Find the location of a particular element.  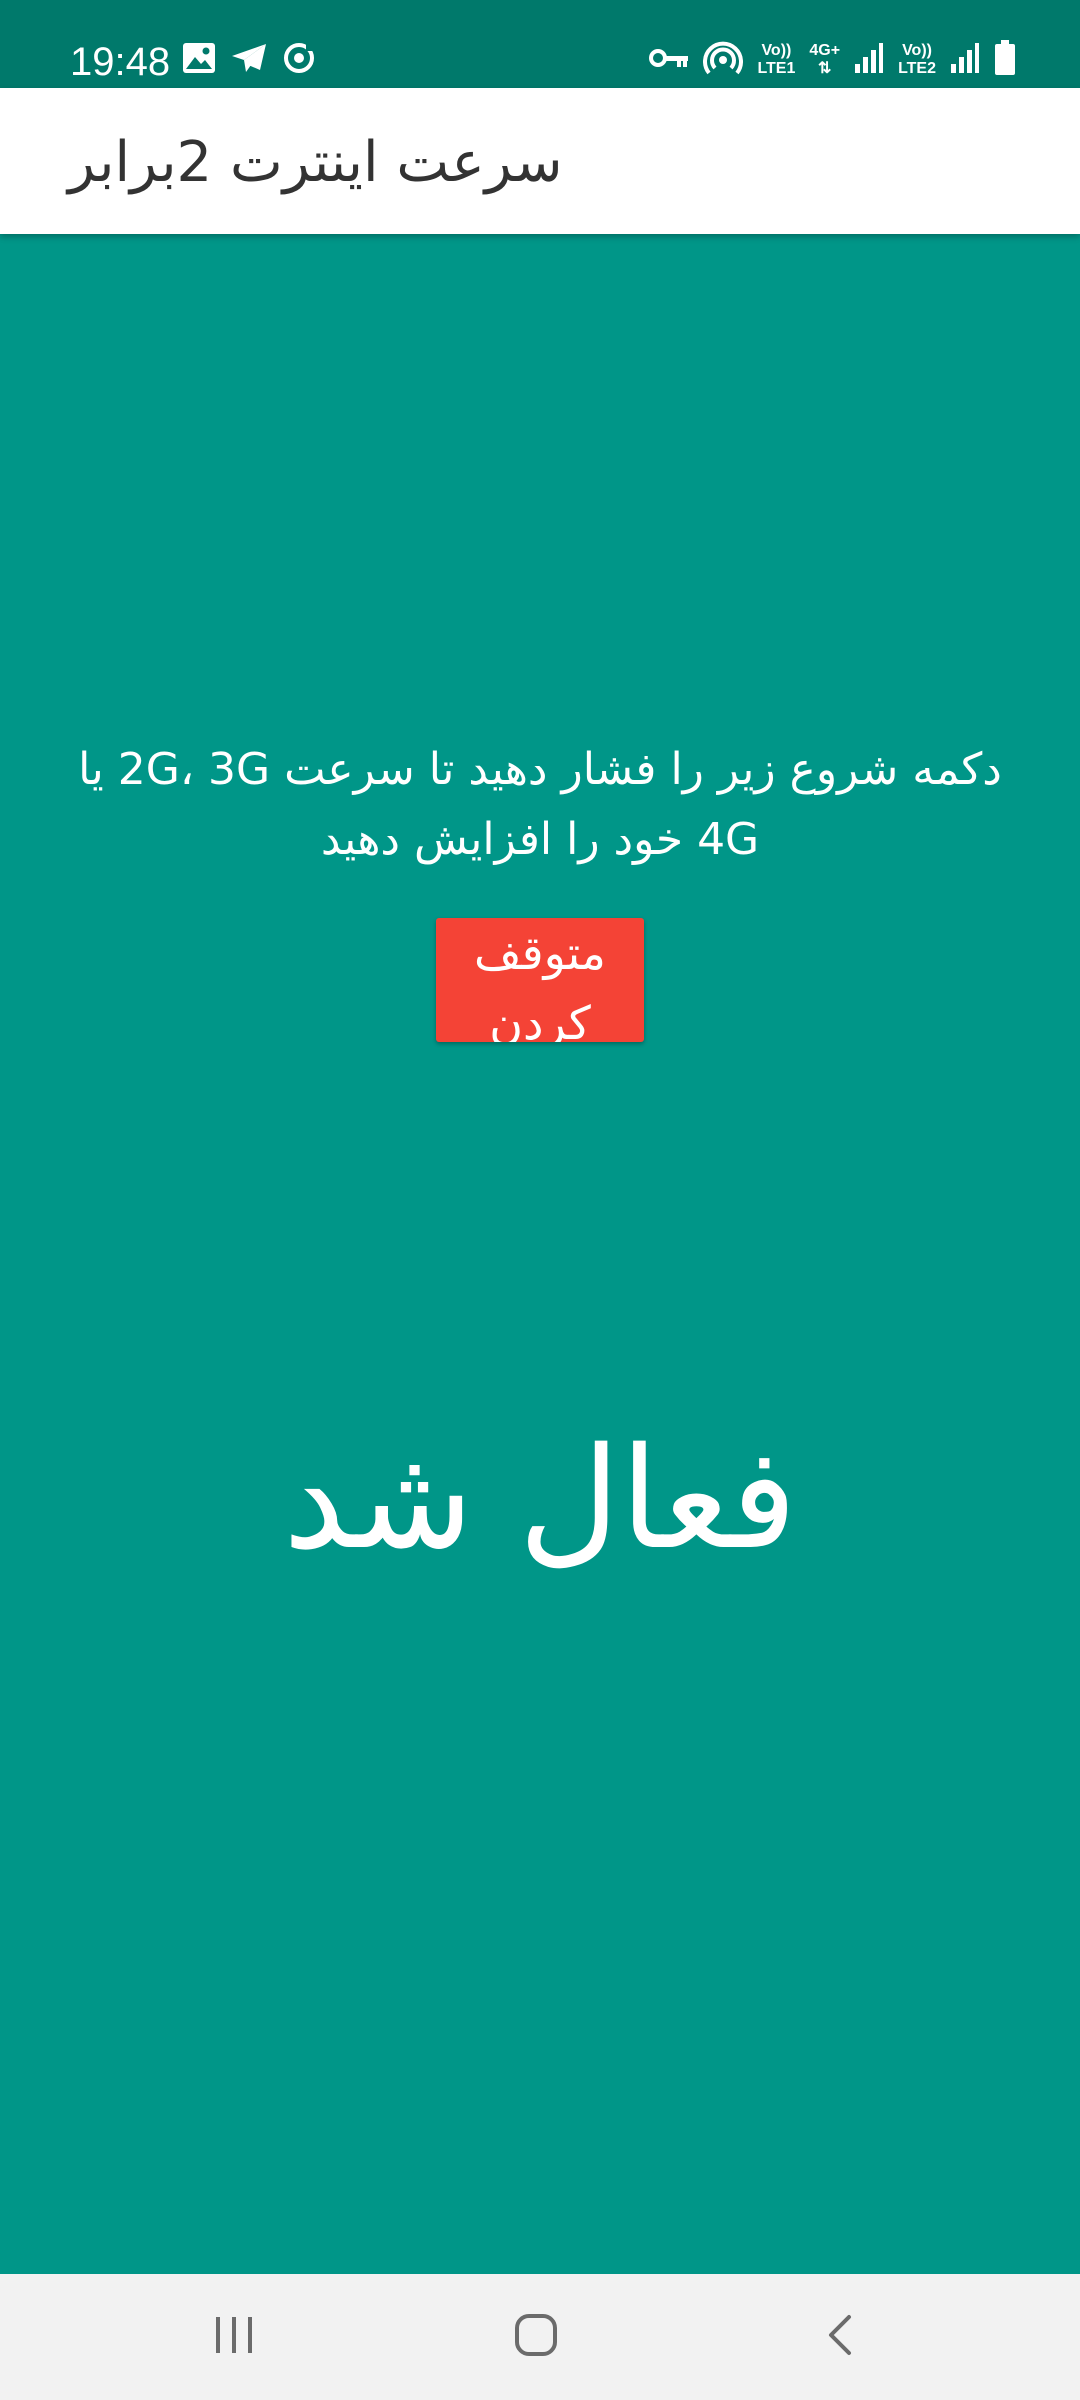

sim1-label-top: Vo)) is located at coordinates (776, 50).